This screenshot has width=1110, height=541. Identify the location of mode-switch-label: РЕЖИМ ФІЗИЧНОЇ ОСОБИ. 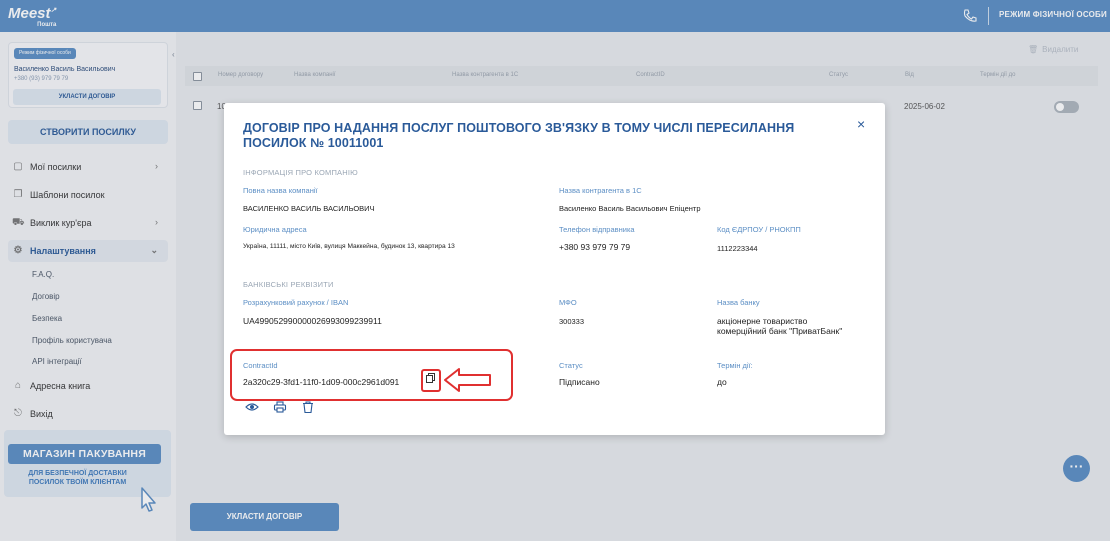
(1053, 14).